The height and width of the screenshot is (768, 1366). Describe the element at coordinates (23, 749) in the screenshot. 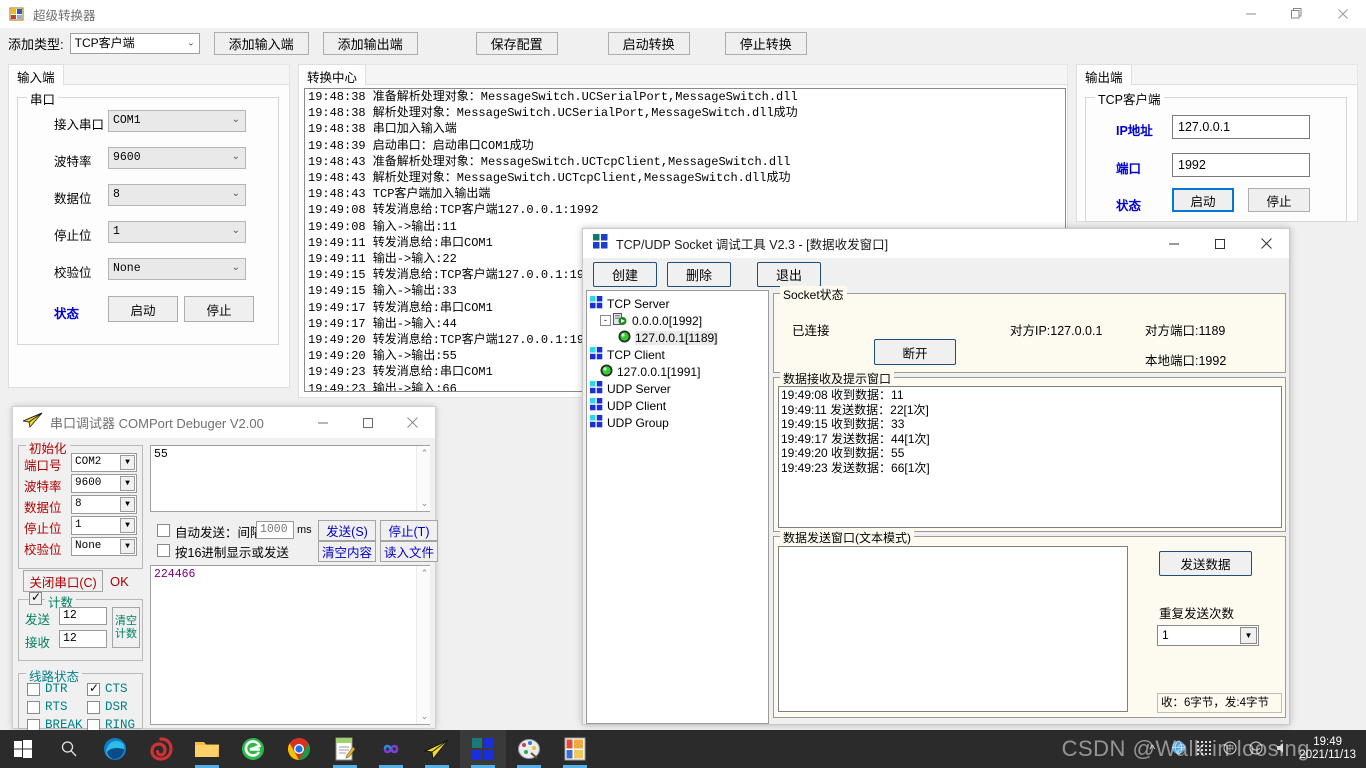

I see `start-button` at that location.